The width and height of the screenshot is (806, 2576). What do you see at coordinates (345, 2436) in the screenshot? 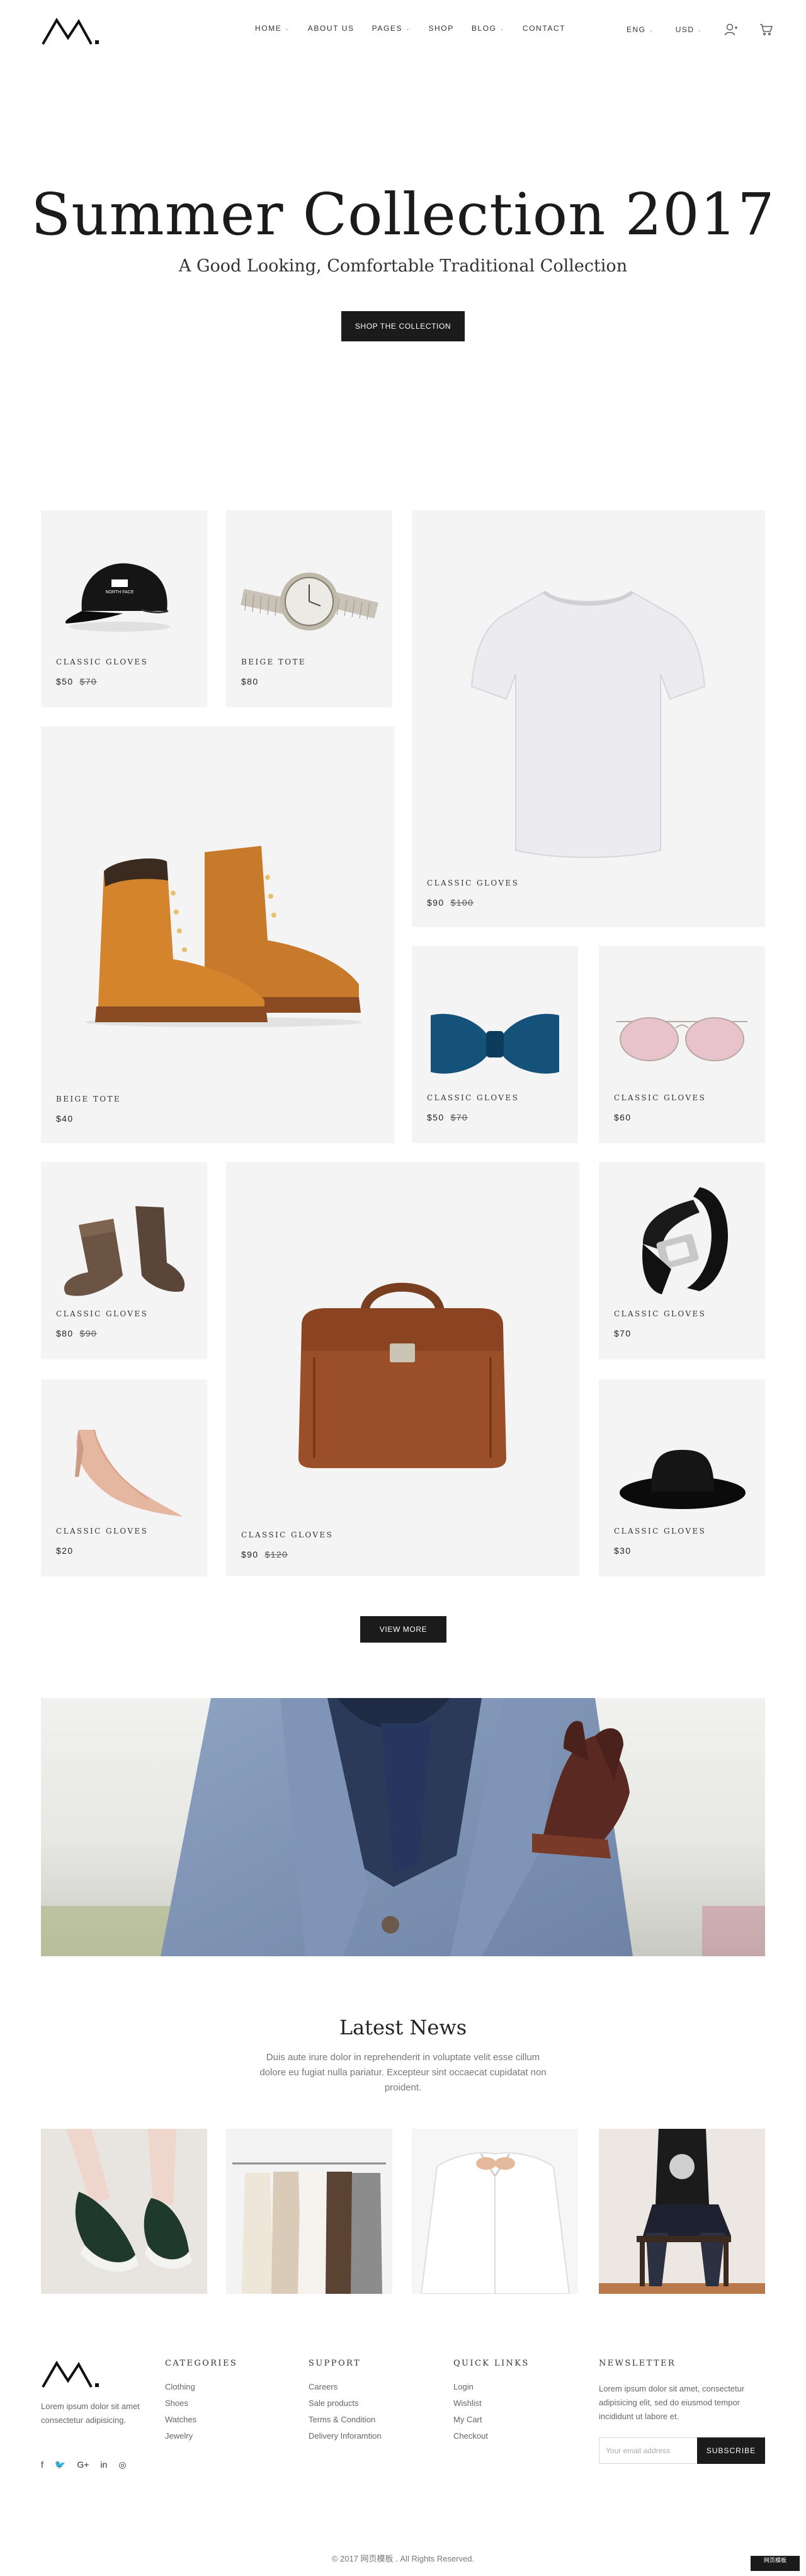
I see `footer-link: Delivery Inforamtion` at bounding box center [345, 2436].